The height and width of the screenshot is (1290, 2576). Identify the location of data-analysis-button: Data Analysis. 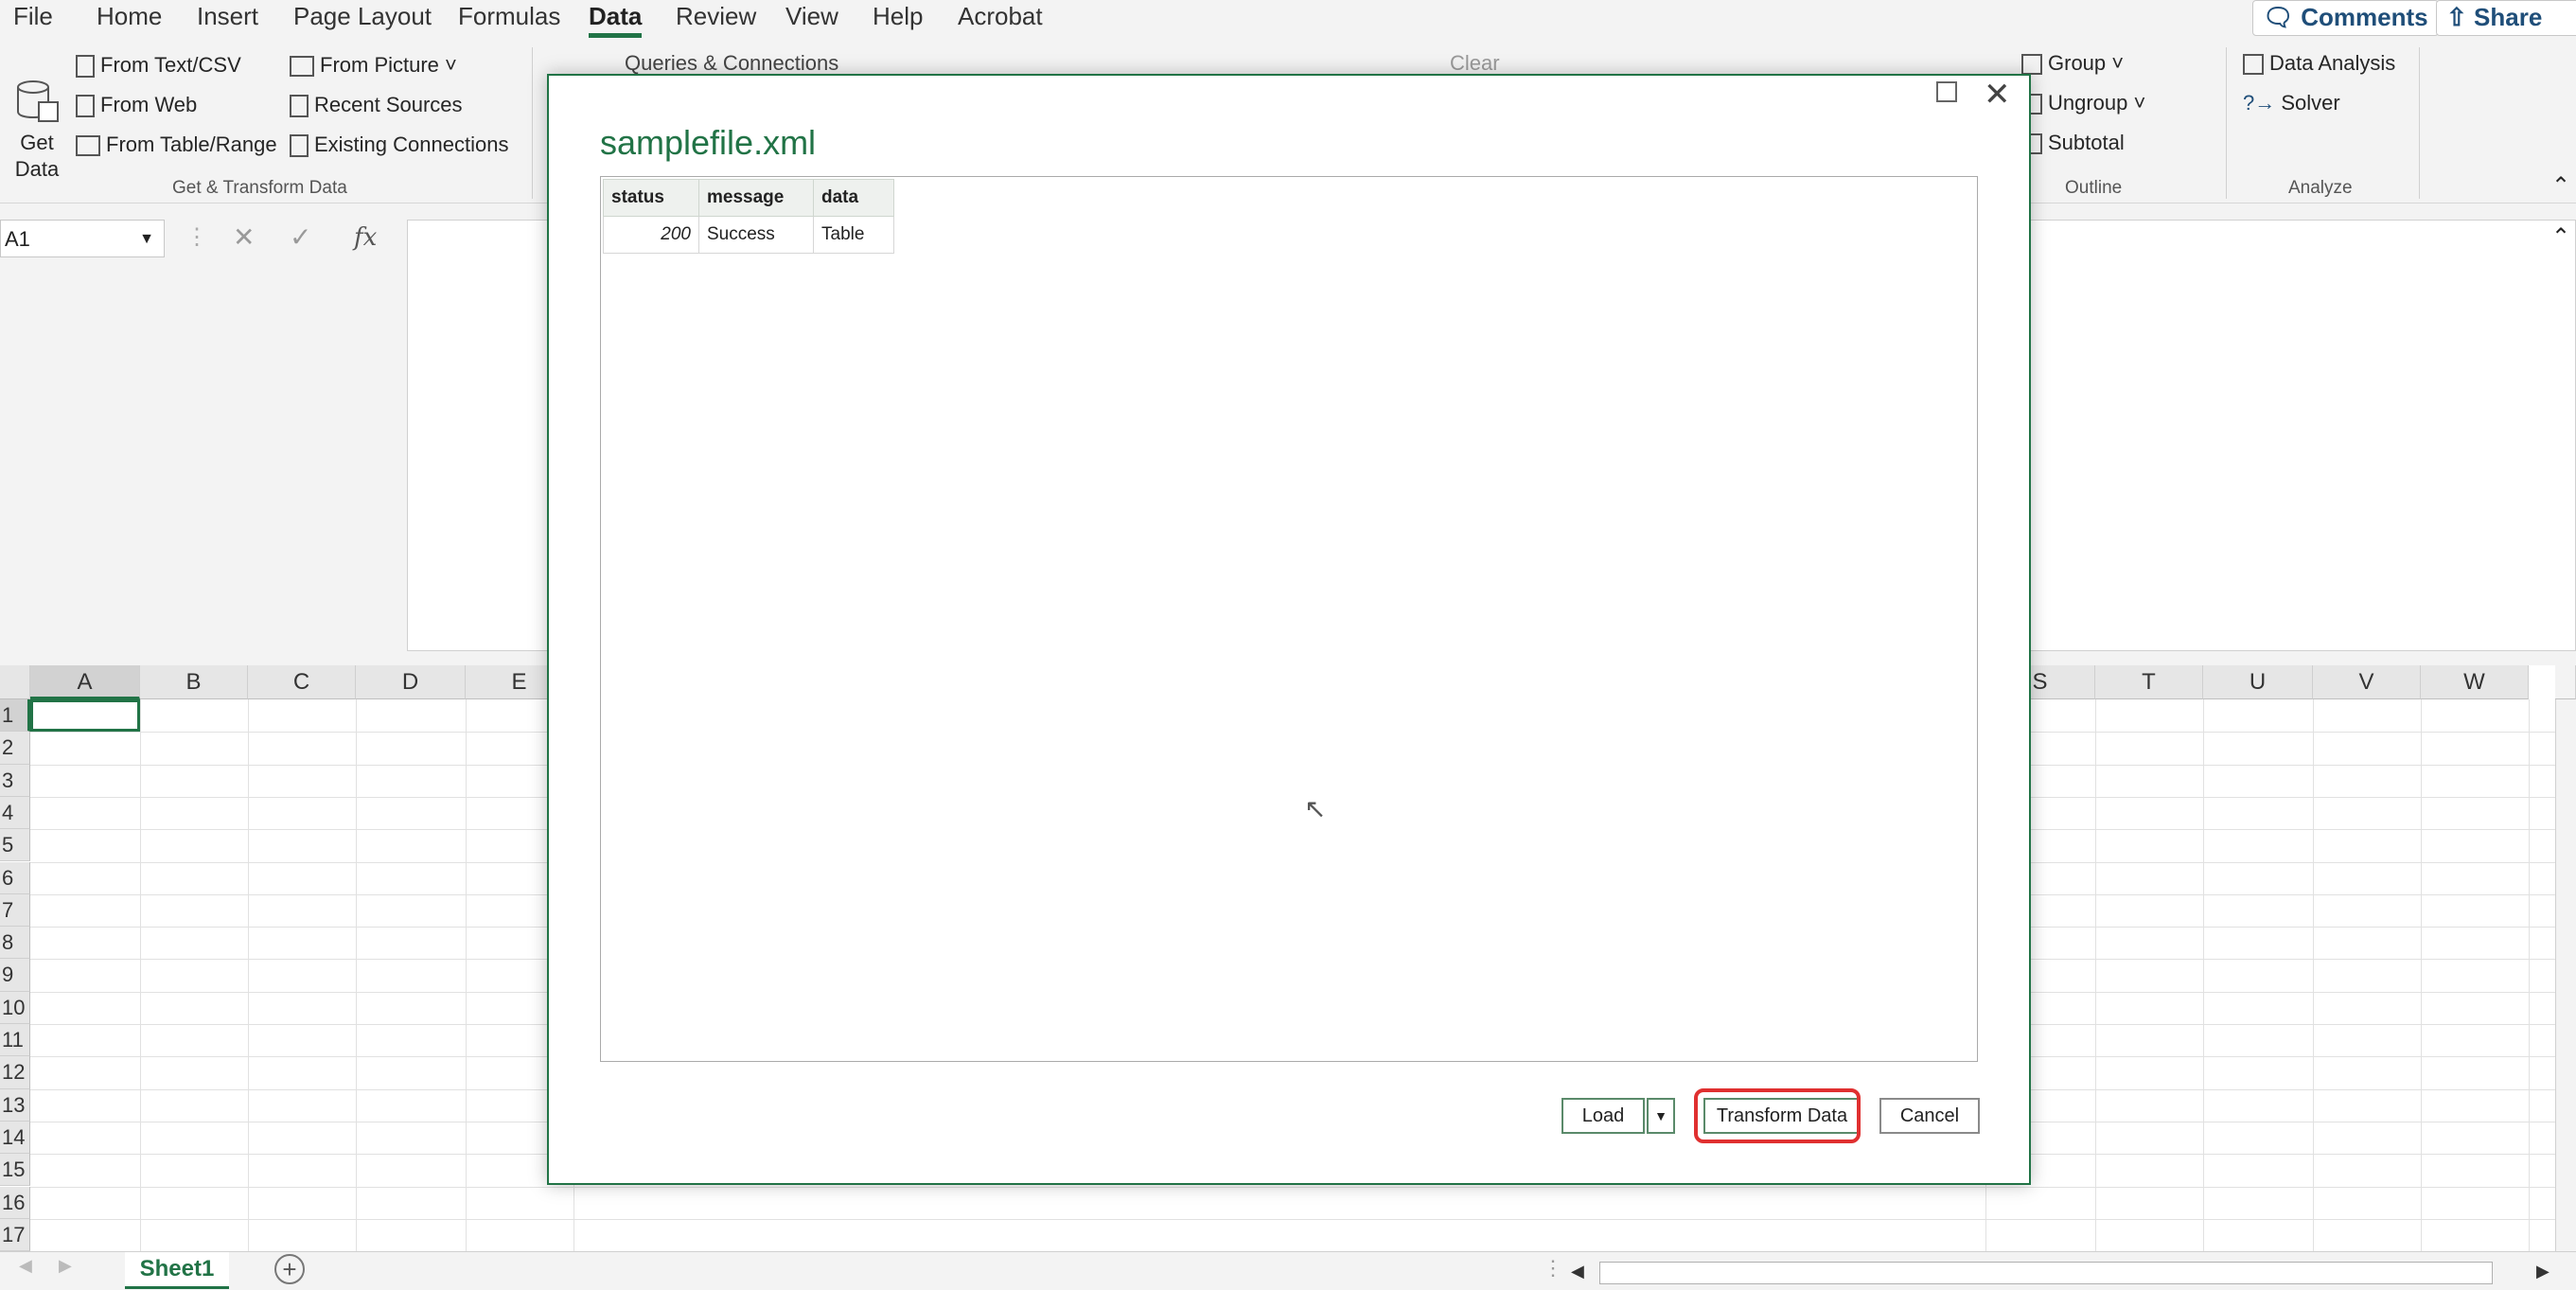
(2319, 63).